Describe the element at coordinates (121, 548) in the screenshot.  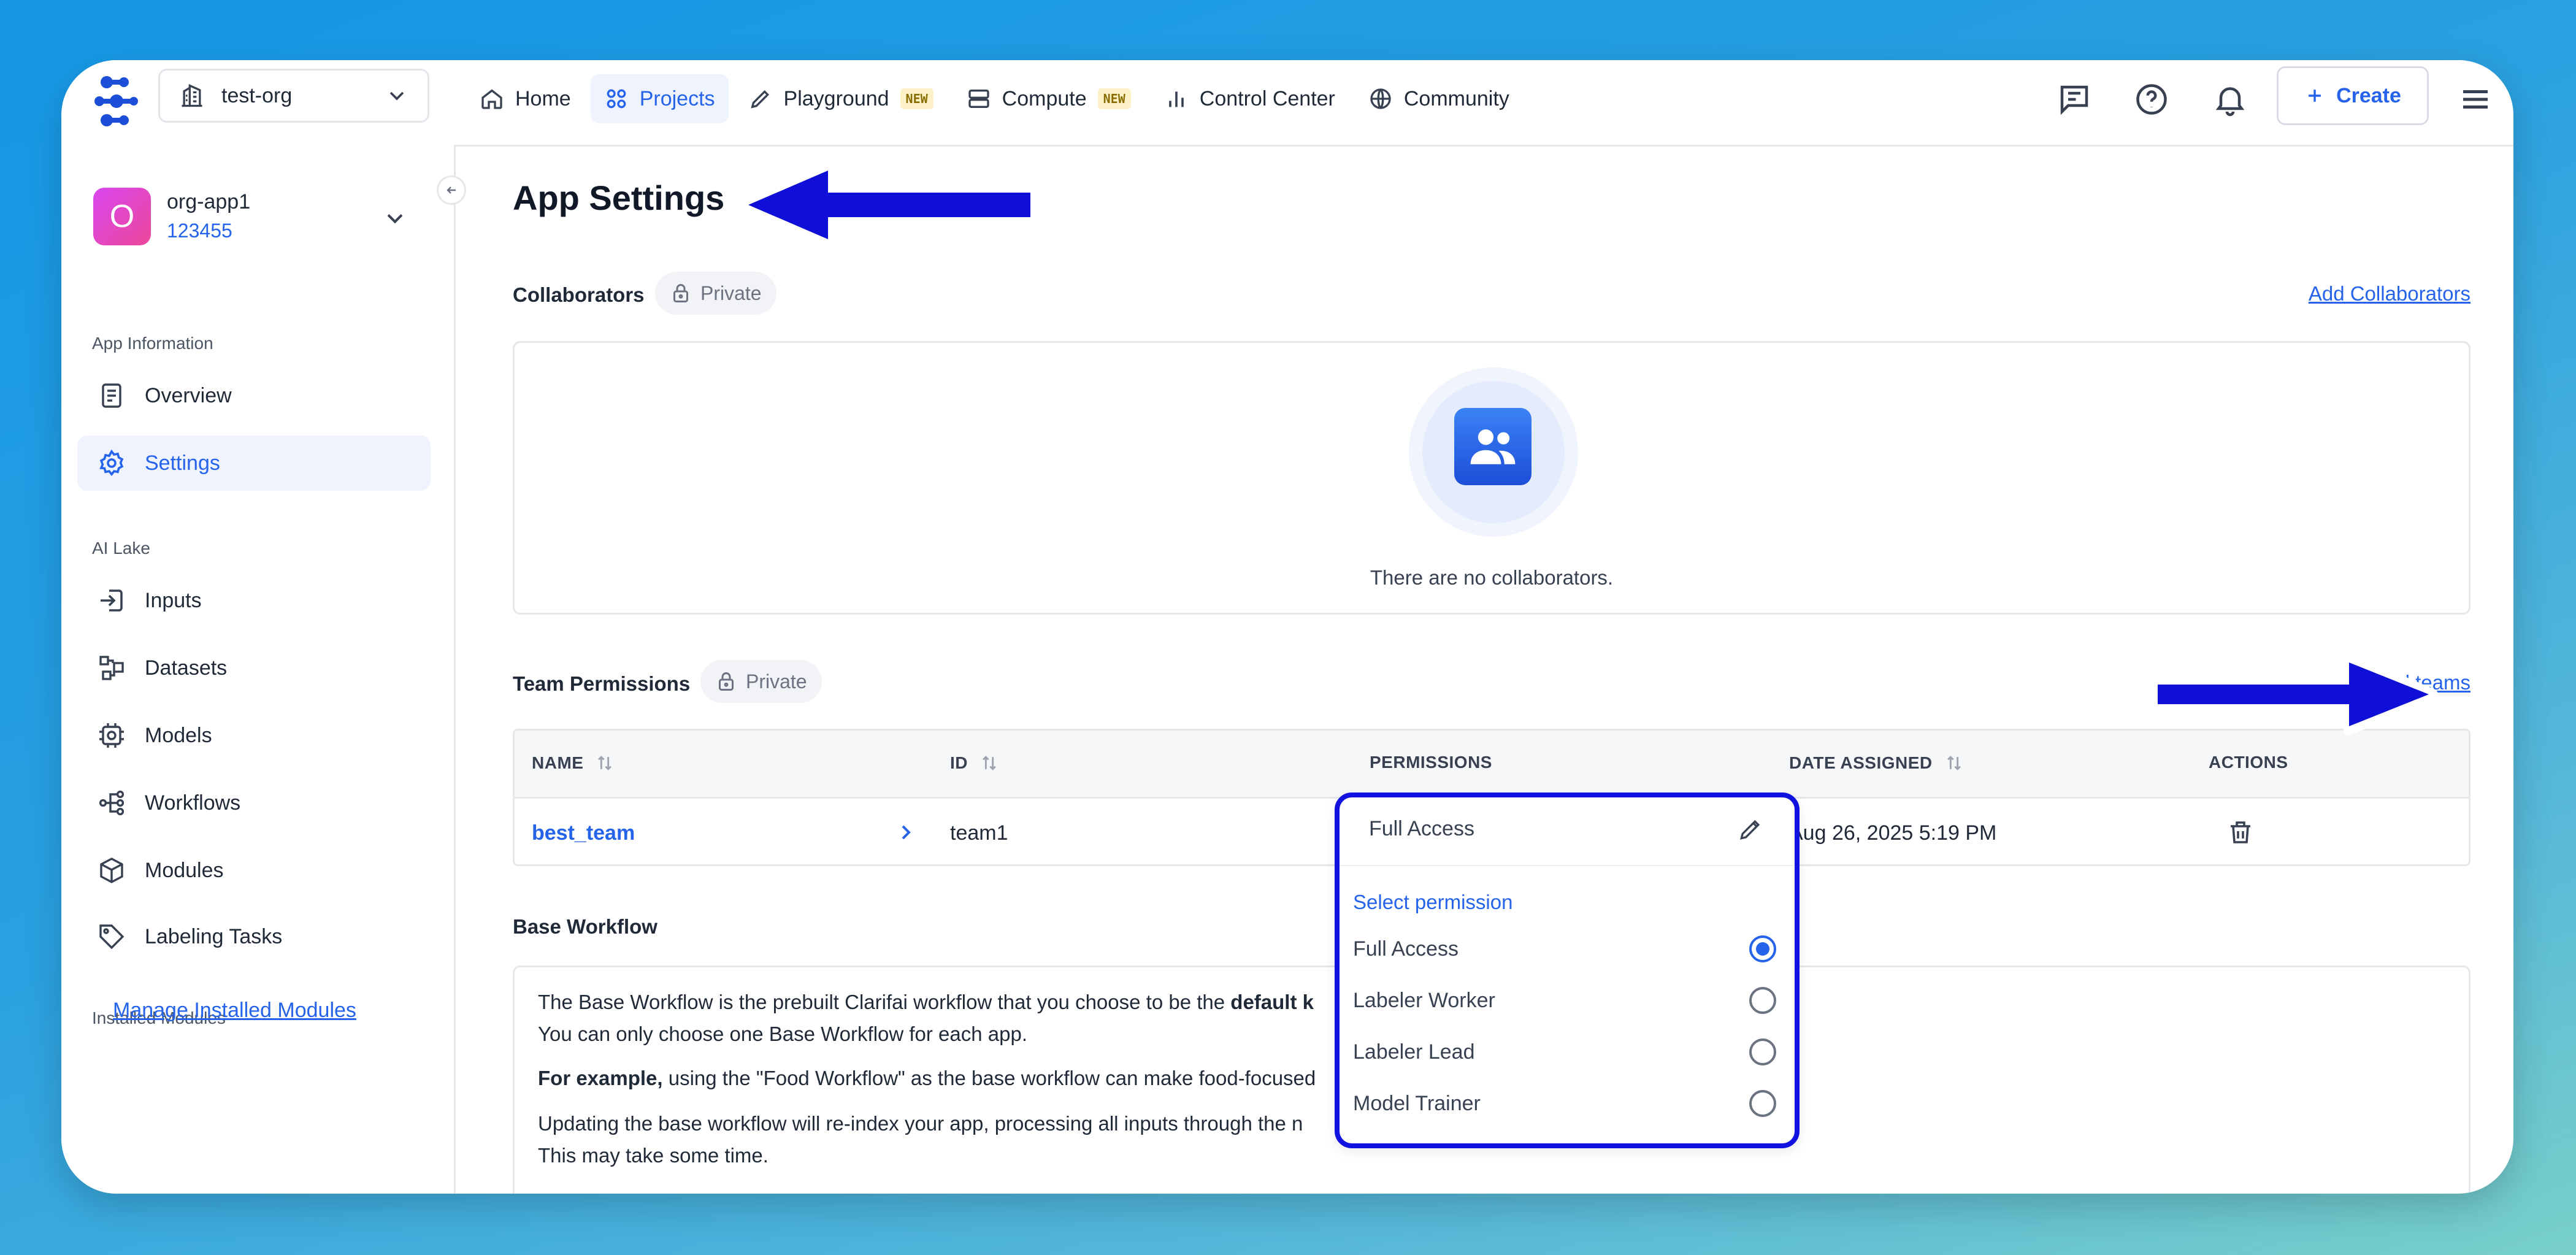
I see `section-ai-lake: AI Lake` at that location.